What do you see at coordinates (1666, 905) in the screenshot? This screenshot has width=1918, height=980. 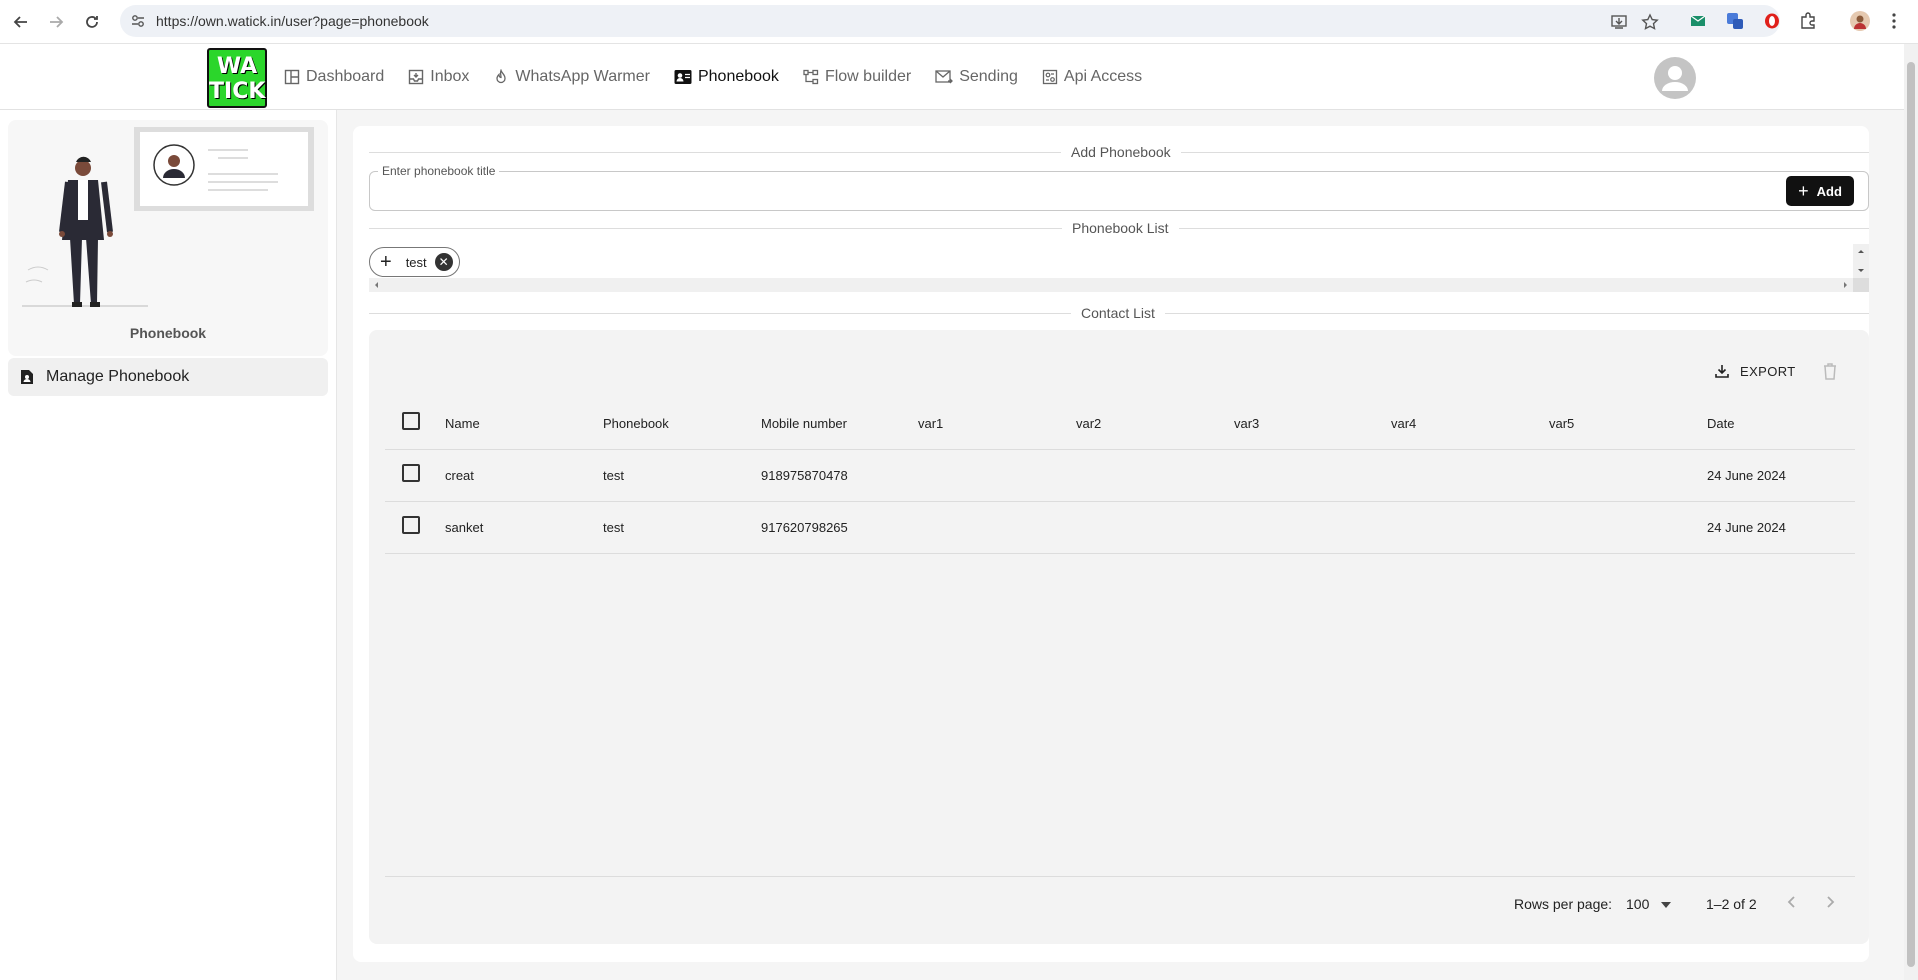 I see `dropdown-arrow-icon` at bounding box center [1666, 905].